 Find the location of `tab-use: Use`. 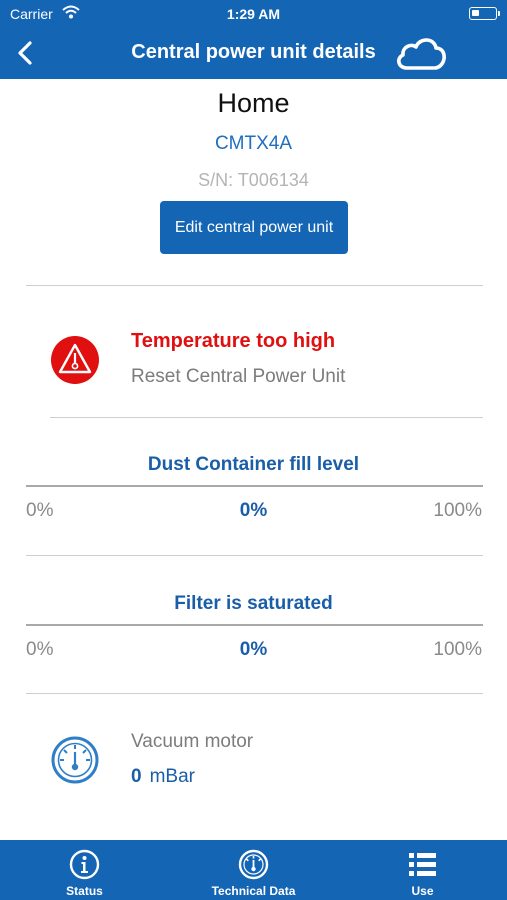

tab-use: Use is located at coordinates (422, 870).